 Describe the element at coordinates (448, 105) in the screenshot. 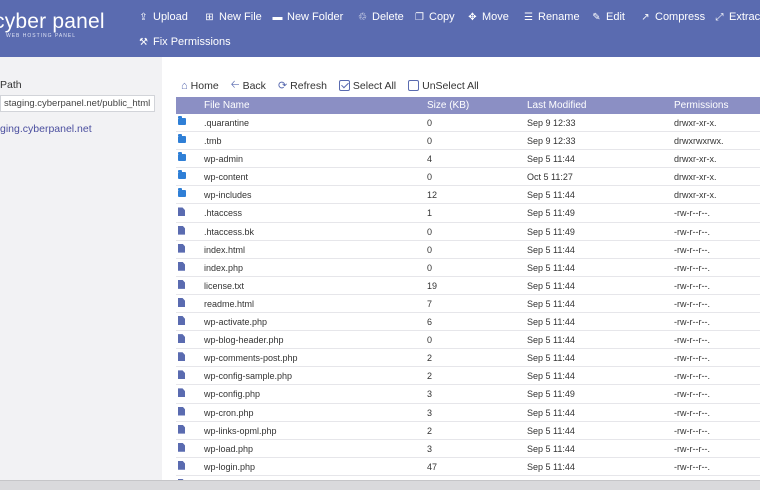

I see `column-header-size: Size (KB)` at that location.